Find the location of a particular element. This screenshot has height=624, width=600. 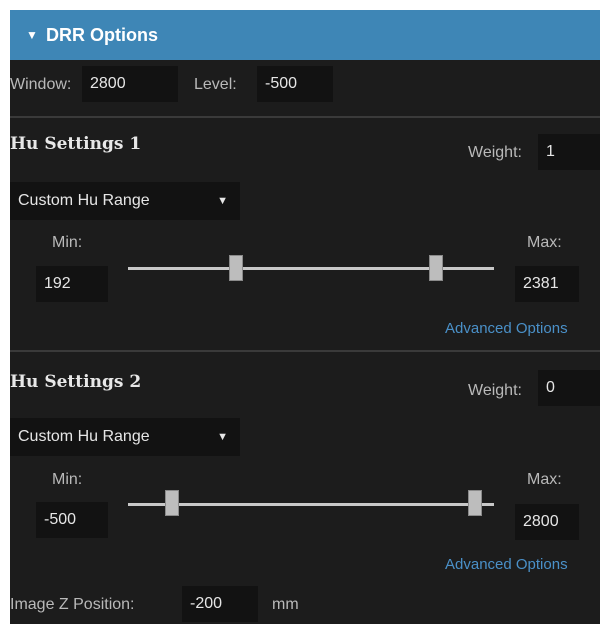

hu1-range-select: Custom Hu Range ▼ is located at coordinates (125, 201).